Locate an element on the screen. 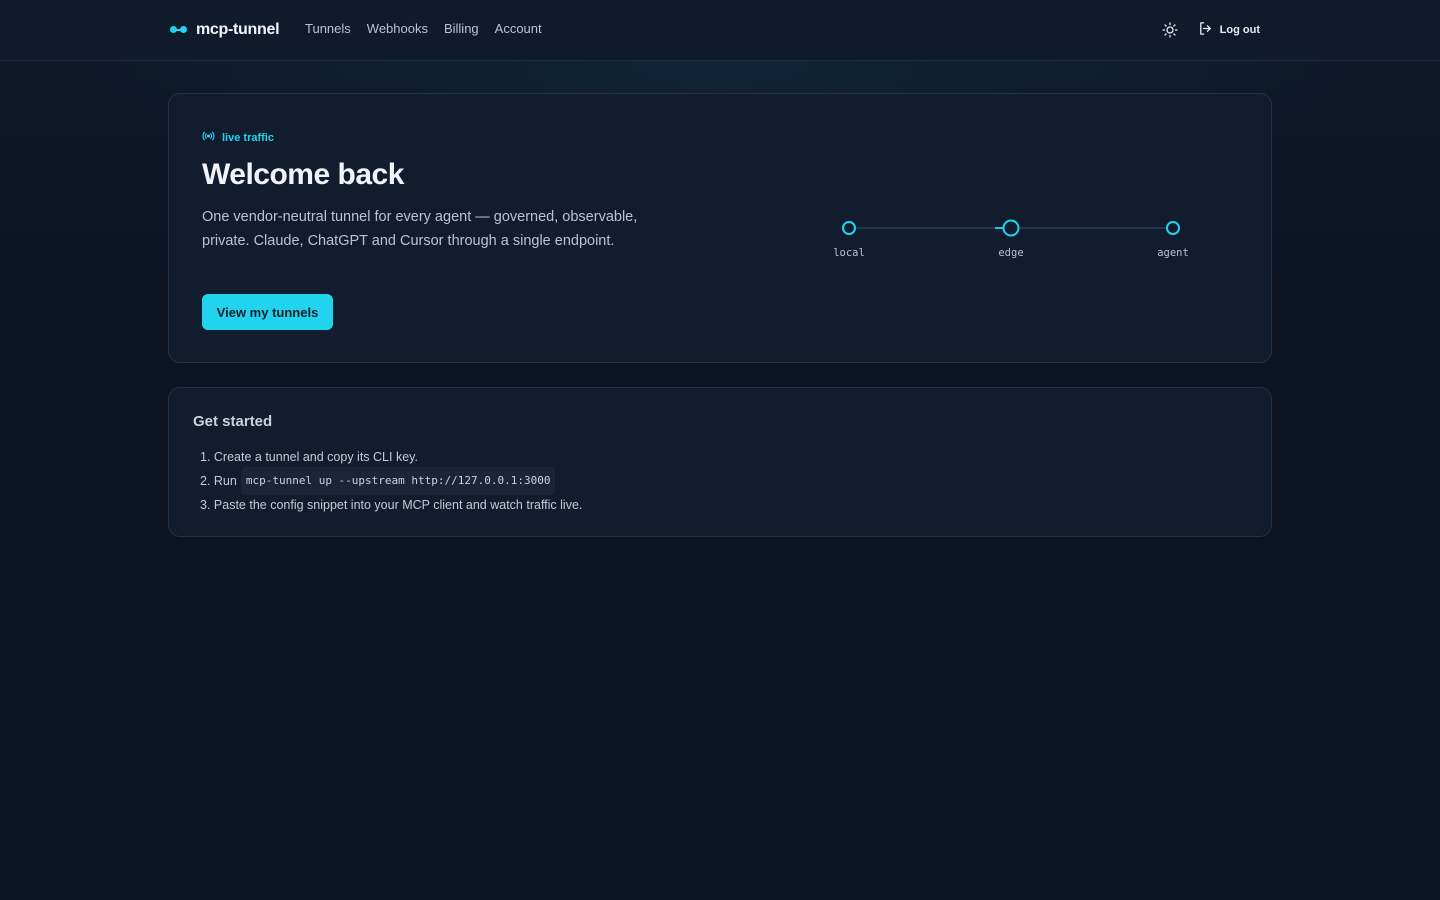 Image resolution: width=1440 pixels, height=900 pixels. nav-account: Account is located at coordinates (518, 28).